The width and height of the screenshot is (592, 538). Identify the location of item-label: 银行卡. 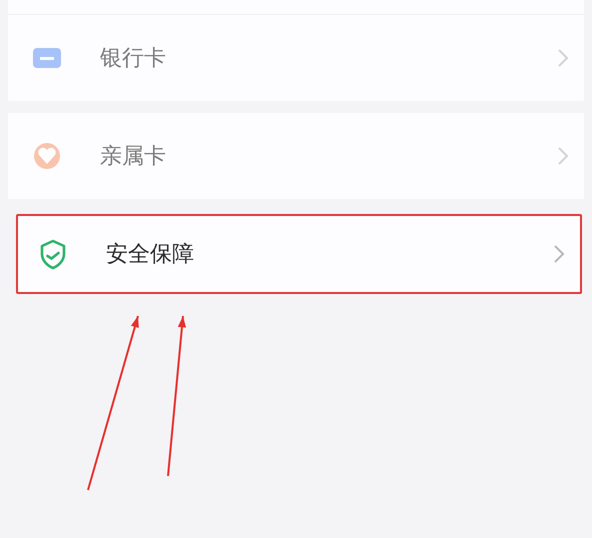
(133, 59).